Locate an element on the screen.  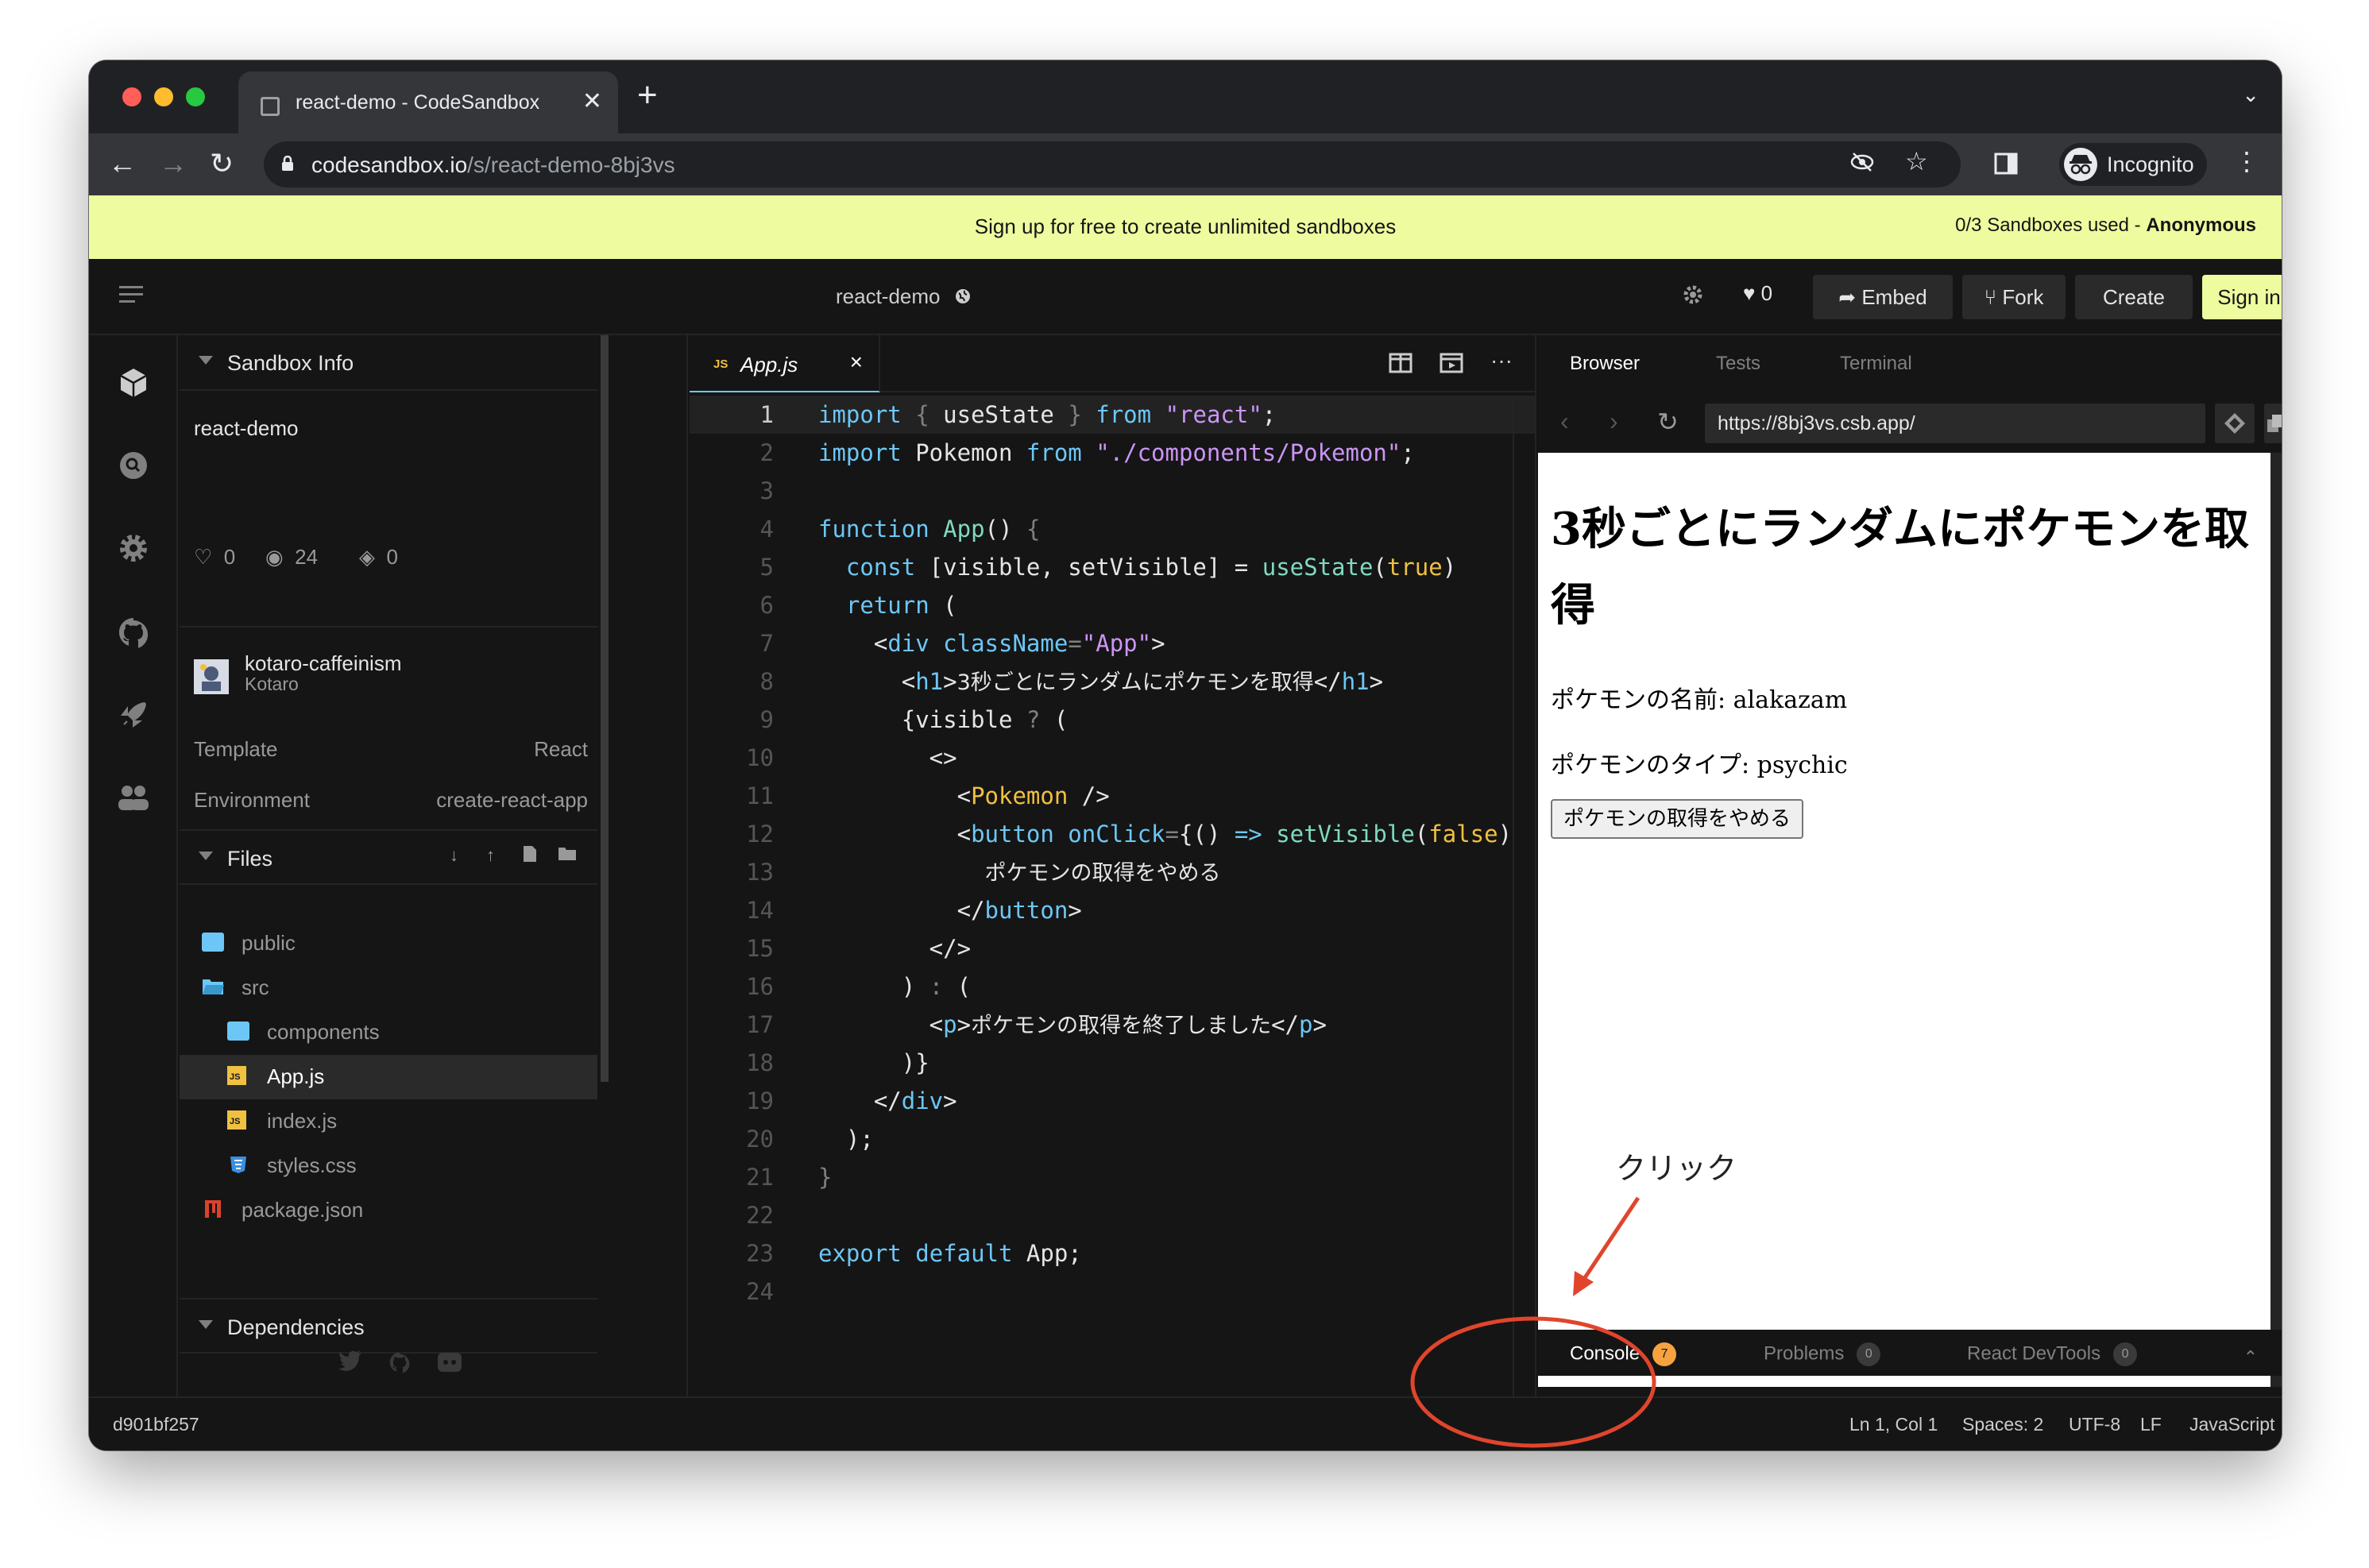
annotation-arrowhead is located at coordinates (1583, 1283).